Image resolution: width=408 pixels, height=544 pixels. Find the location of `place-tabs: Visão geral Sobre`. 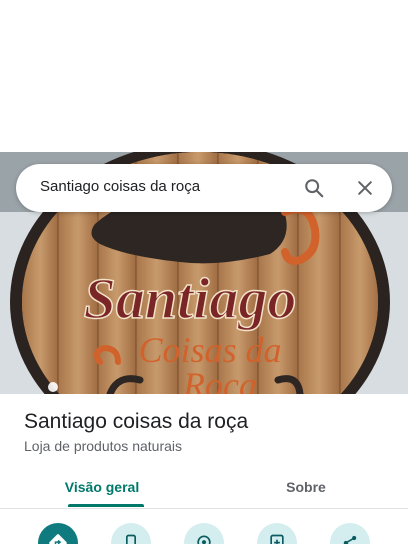

place-tabs: Visão geral Sobre is located at coordinates (204, 487).